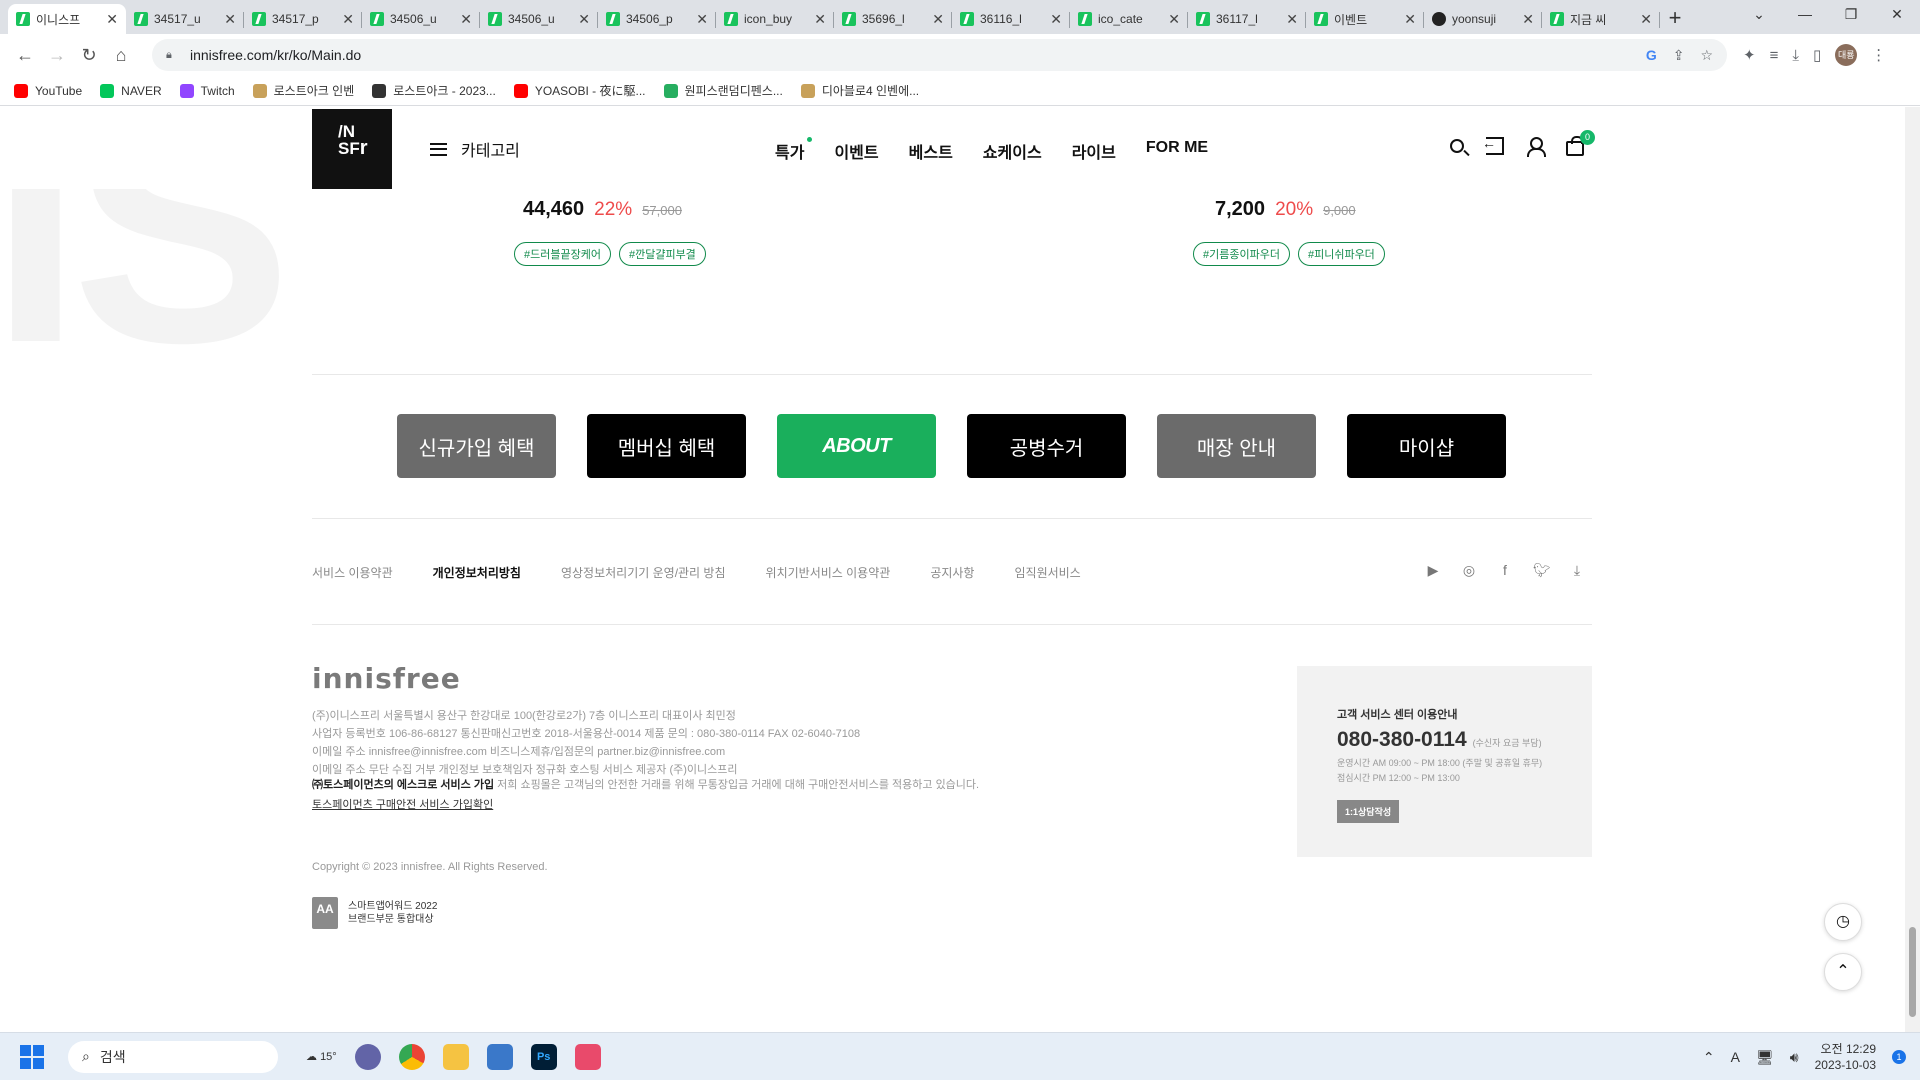 The height and width of the screenshot is (1081, 1920). I want to click on home-button: ⌂, so click(121, 55).